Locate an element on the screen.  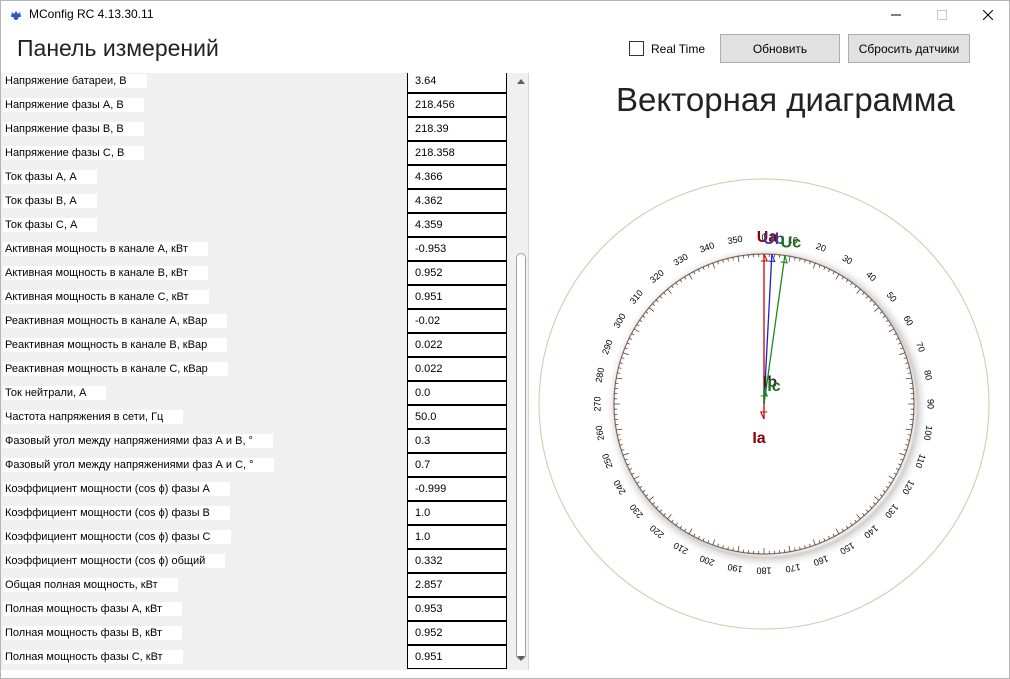
measurement-value: 2.857 is located at coordinates (457, 585).